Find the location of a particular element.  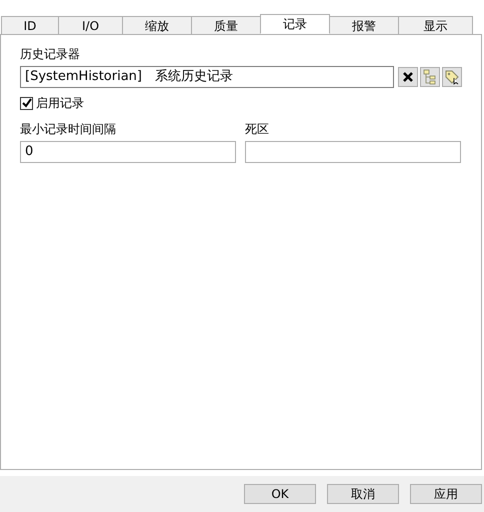

field-label: 最小记录时间间隔 is located at coordinates (68, 129).